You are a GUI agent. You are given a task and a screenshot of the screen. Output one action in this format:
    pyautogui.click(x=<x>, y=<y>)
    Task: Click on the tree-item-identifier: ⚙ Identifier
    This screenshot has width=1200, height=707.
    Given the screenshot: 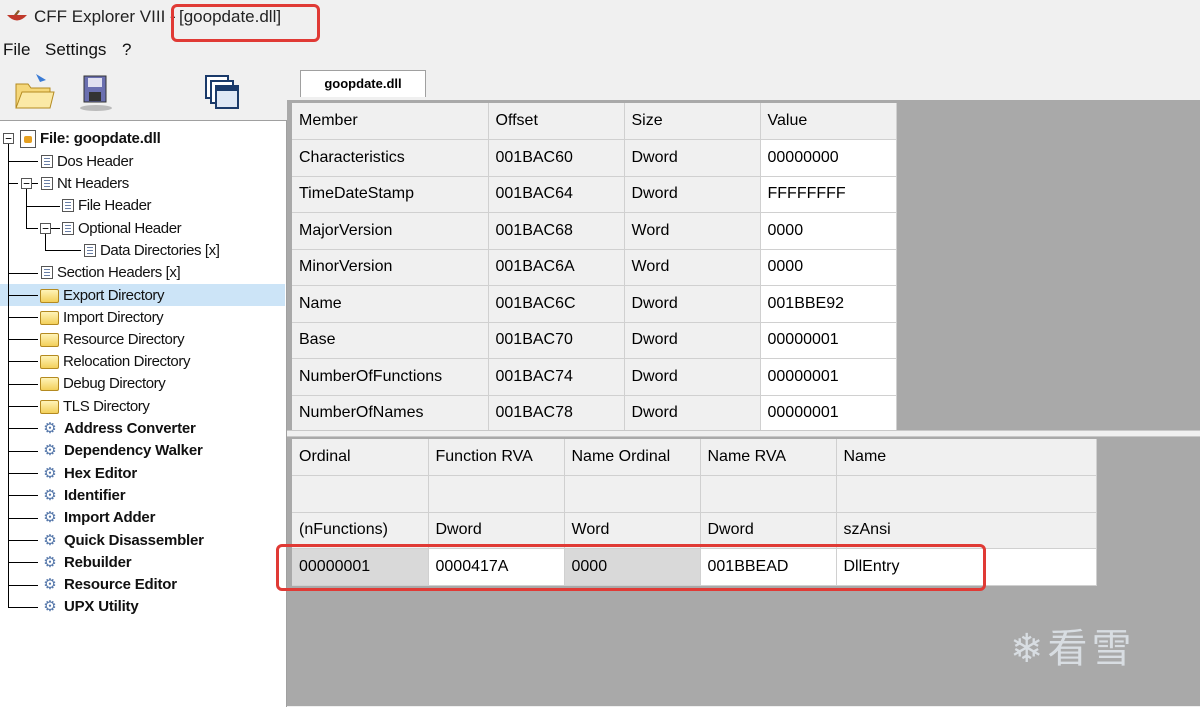 What is the action you would take?
    pyautogui.click(x=82, y=495)
    